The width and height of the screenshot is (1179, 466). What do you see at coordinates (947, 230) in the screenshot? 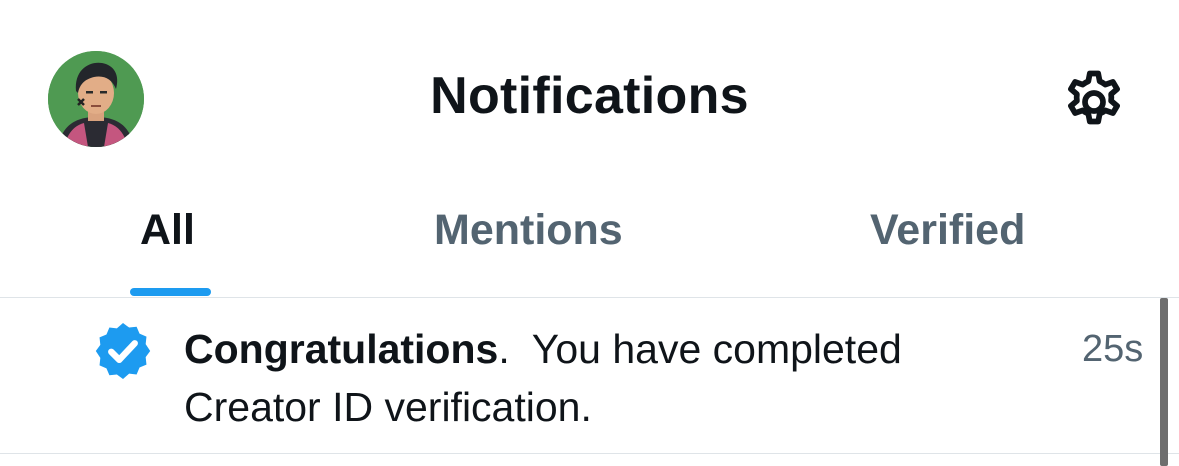
I see `tab-verified: Verified` at bounding box center [947, 230].